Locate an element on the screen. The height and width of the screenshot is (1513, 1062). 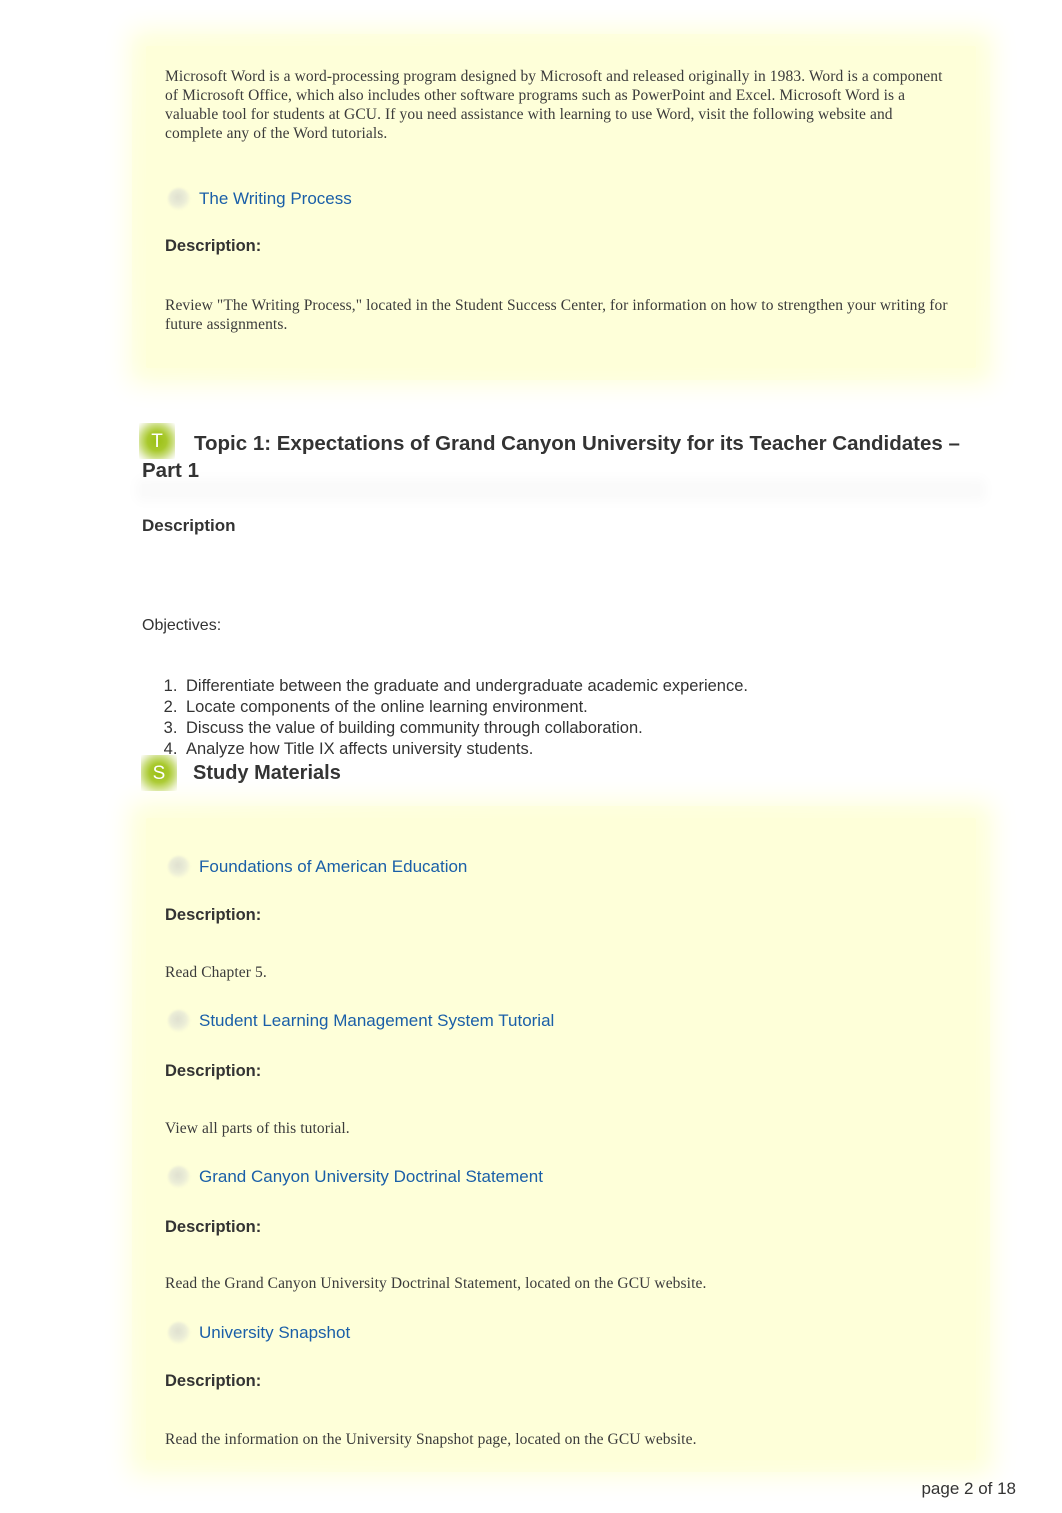
topic-heading-band is located at coordinates (561, 490).